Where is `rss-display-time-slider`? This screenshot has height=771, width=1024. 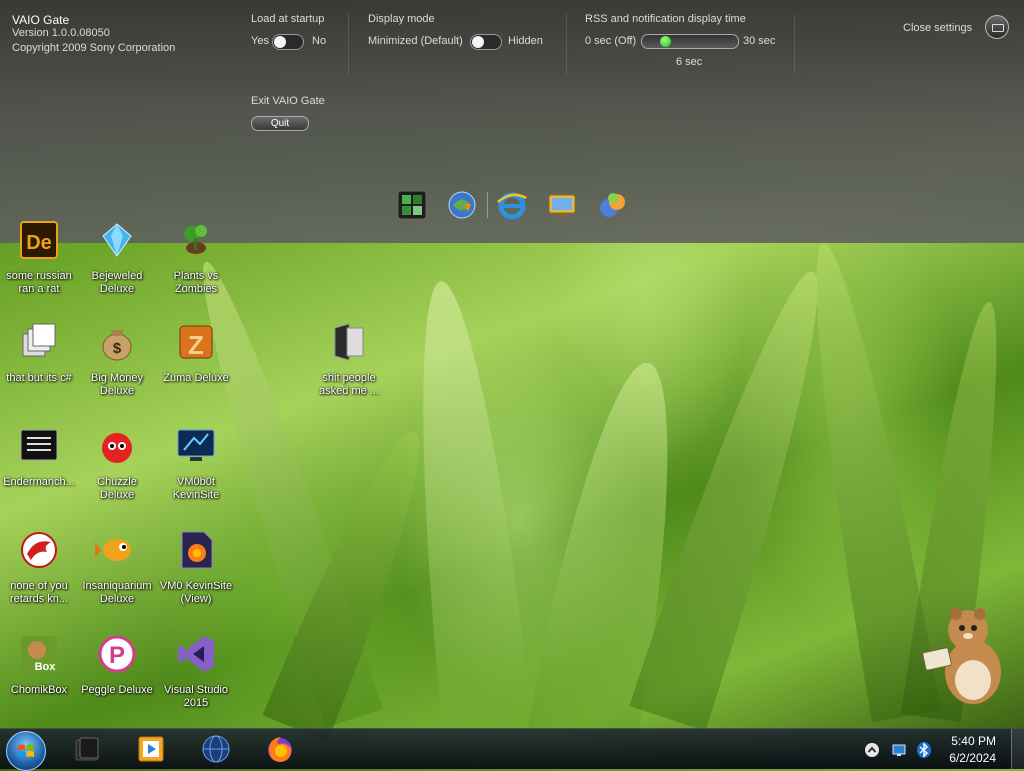 rss-display-time-slider is located at coordinates (690, 41).